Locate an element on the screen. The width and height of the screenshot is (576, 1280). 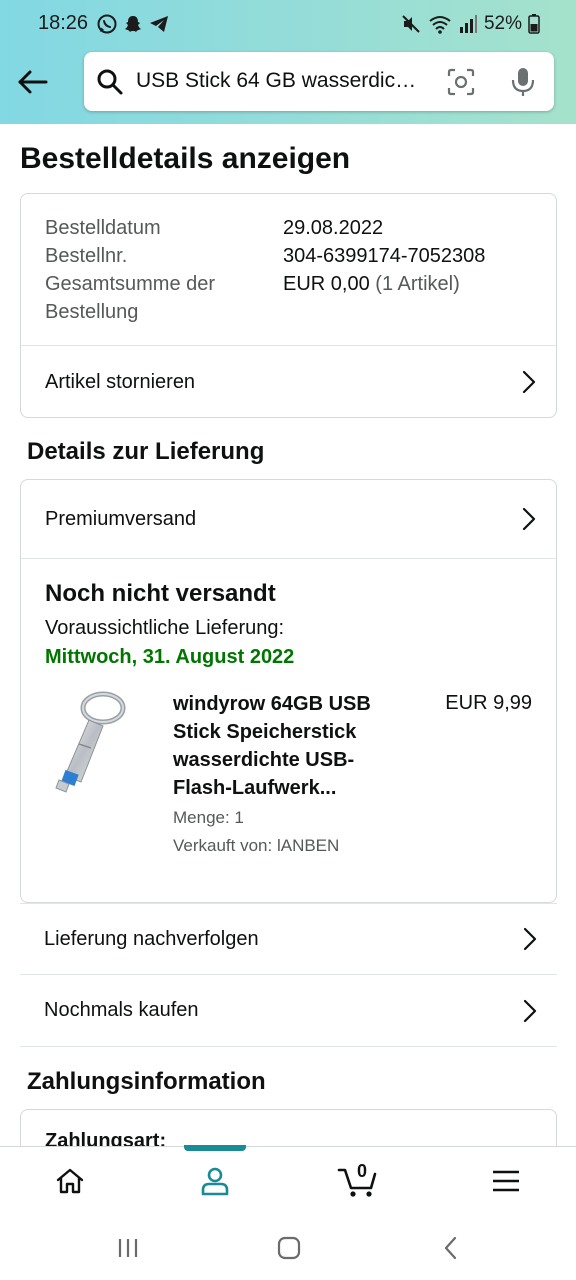
telegram-icon is located at coordinates (159, 24).